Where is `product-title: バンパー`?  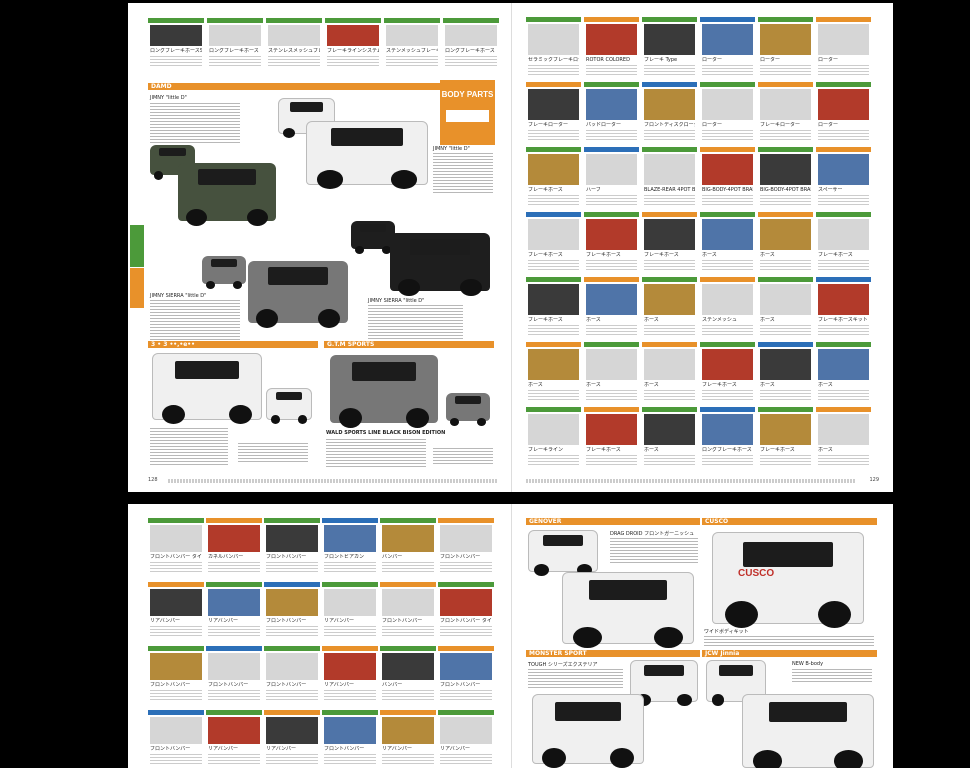
product-title: バンパー is located at coordinates (392, 685).